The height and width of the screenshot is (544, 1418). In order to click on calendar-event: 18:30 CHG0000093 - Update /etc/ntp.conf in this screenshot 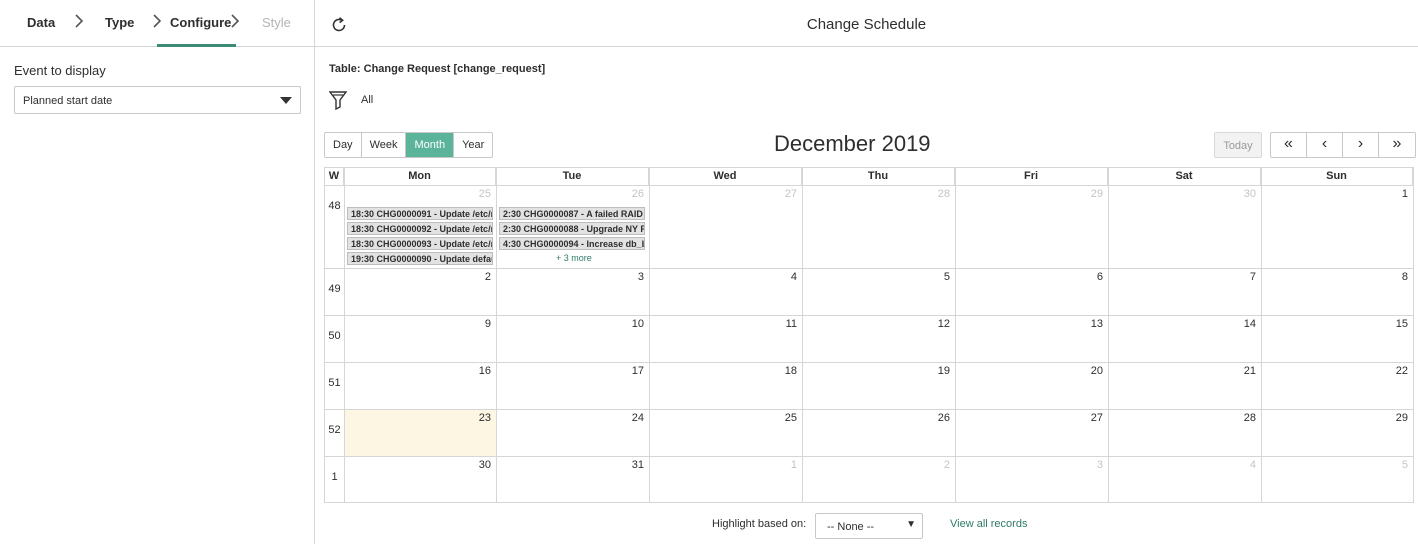, I will do `click(420, 243)`.